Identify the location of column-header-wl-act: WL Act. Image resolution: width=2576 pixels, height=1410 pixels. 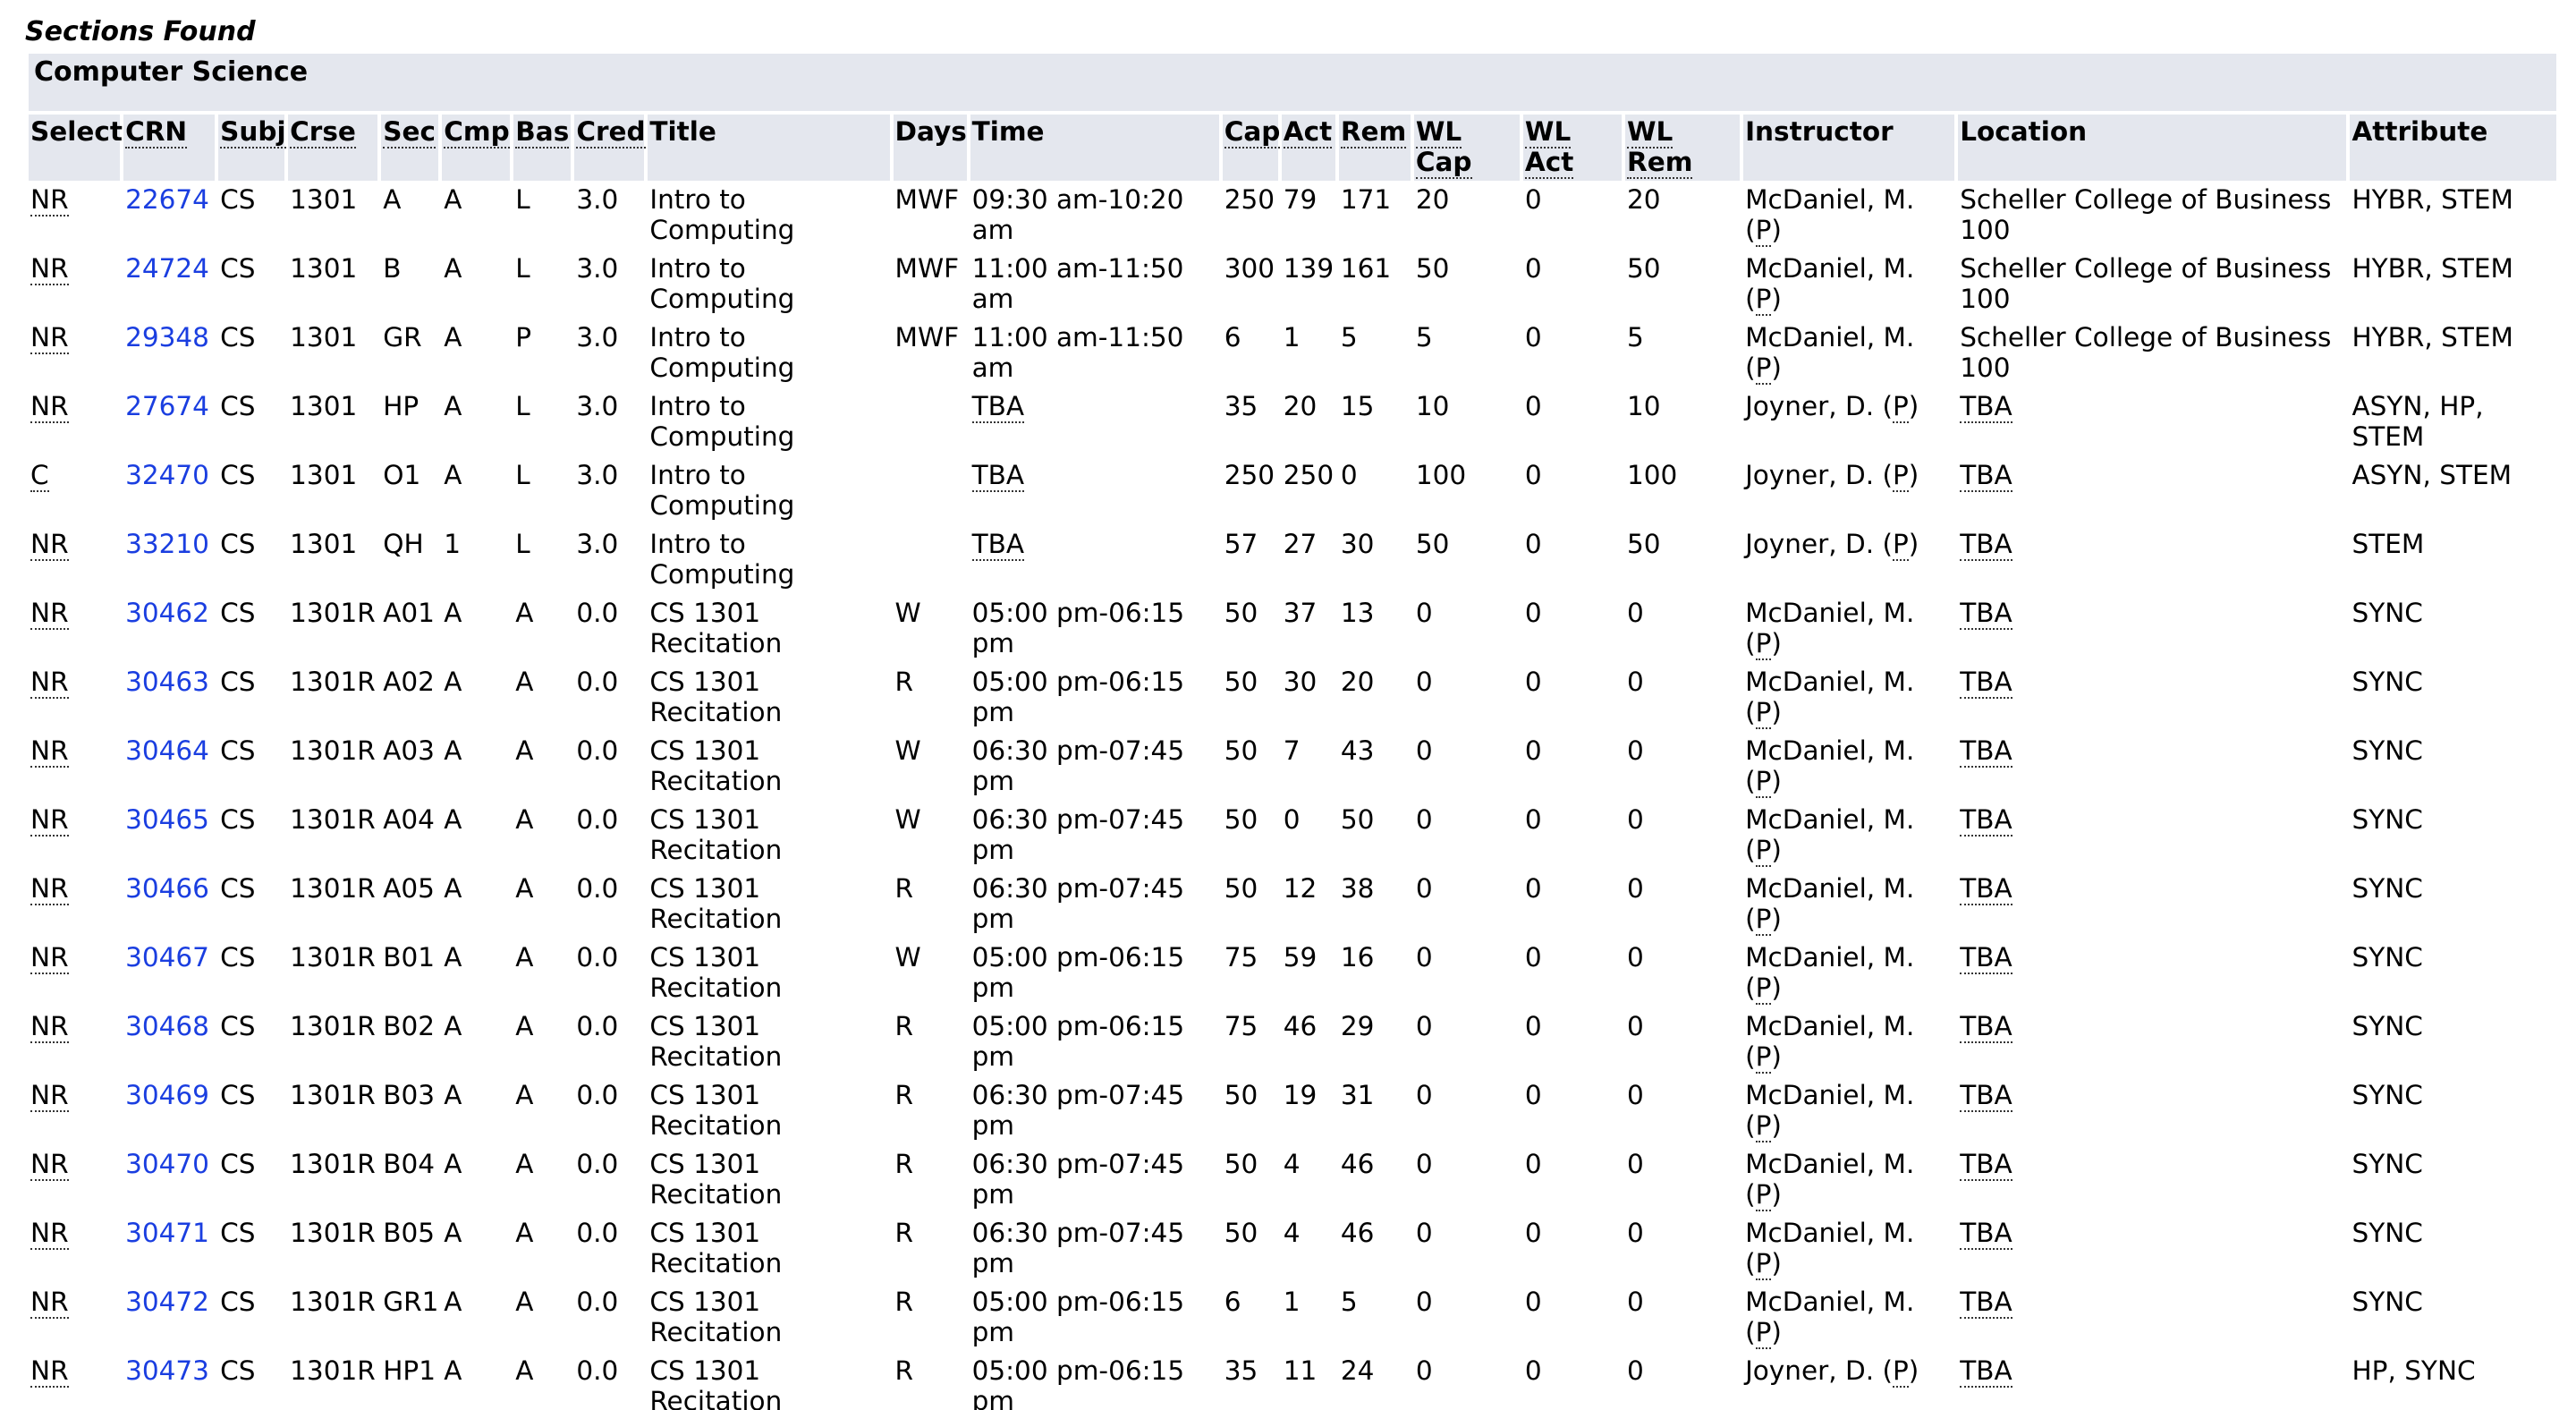
(1572, 148).